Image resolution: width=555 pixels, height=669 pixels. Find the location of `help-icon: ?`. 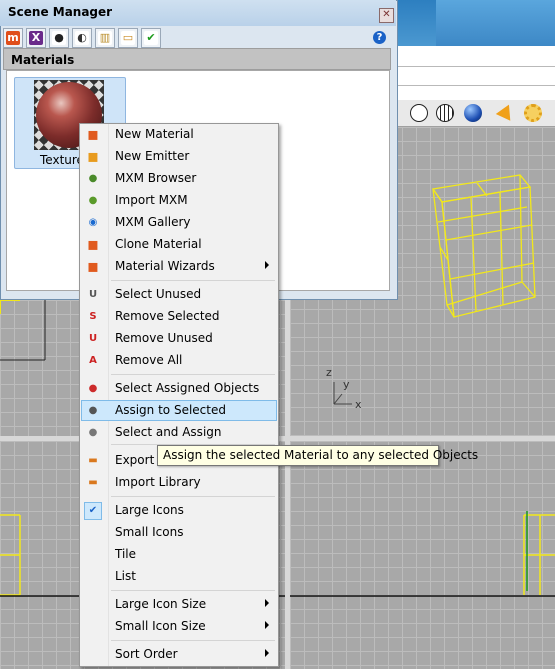

help-icon: ? is located at coordinates (379, 37).